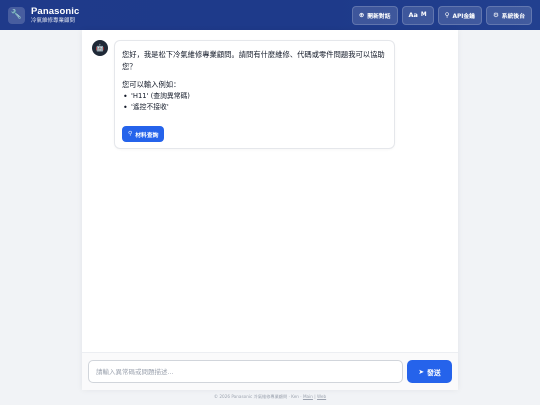  What do you see at coordinates (321, 396) in the screenshot?
I see `footer-link-web: Web` at bounding box center [321, 396].